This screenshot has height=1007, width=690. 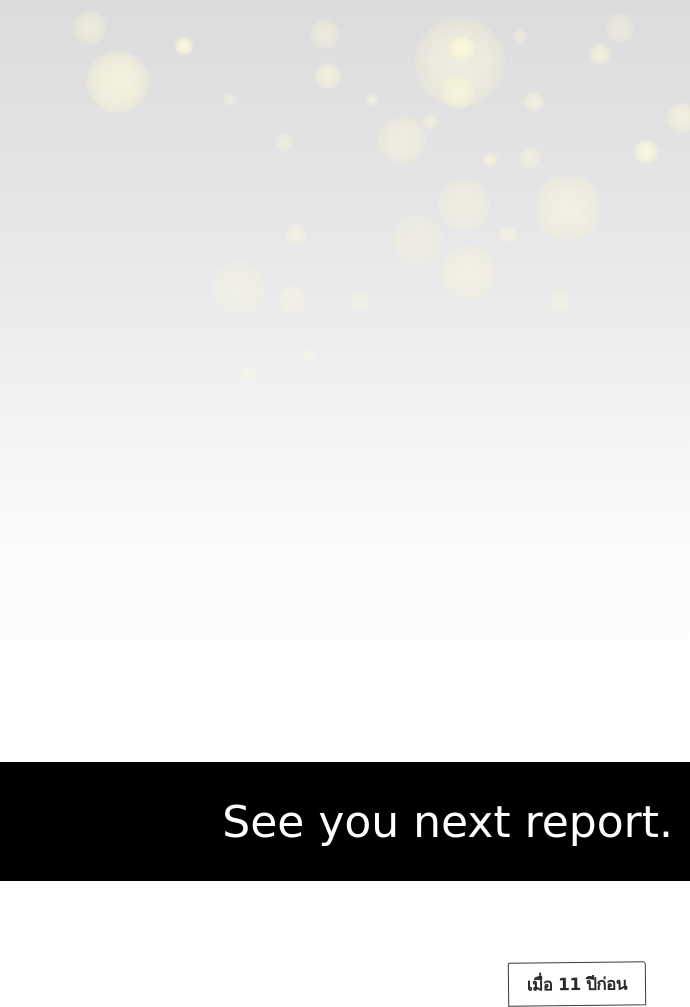 What do you see at coordinates (577, 985) in the screenshot?
I see `timestamp-caption: เมื่อ 11 ปีก่อน` at bounding box center [577, 985].